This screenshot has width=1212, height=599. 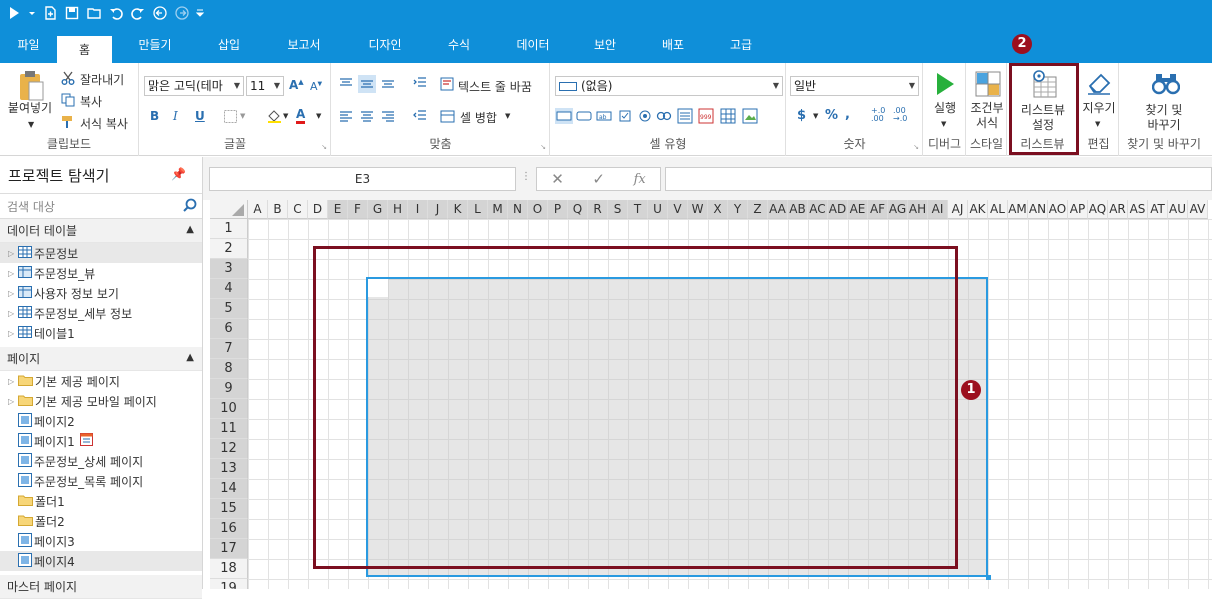 I want to click on explorer-search-input: 검색 대상, so click(x=101, y=206).